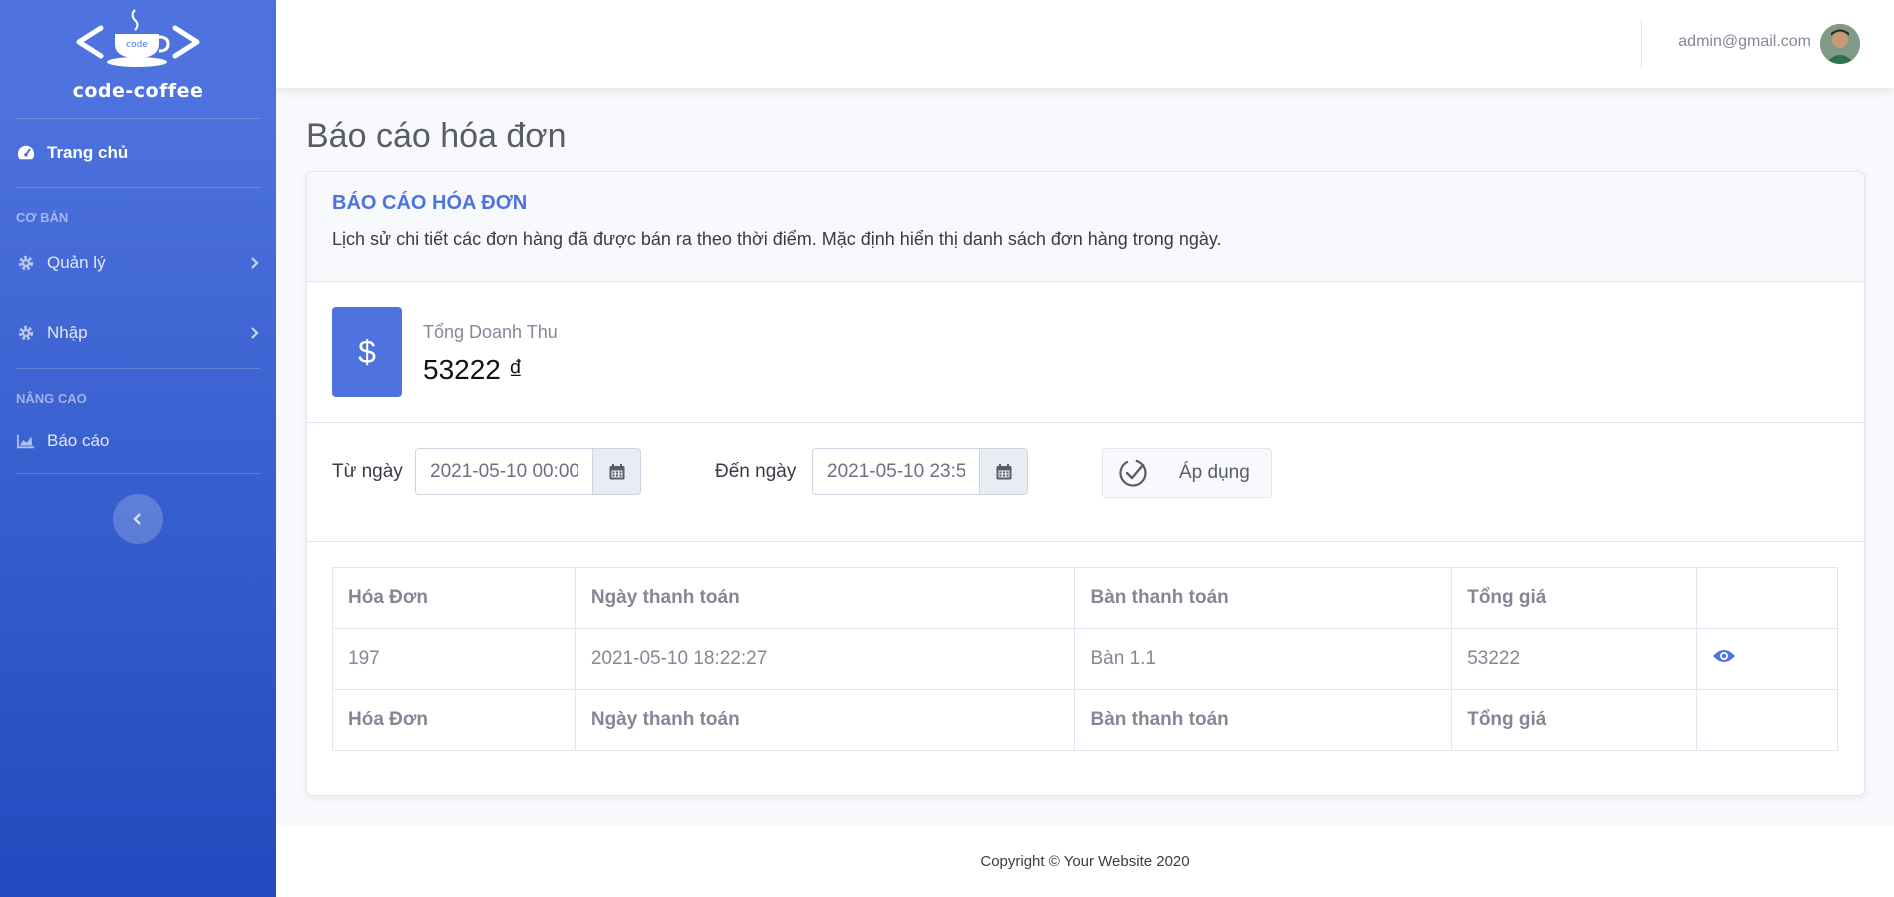  I want to click on payment-date-cell: 2021-05-10 18:22:27, so click(825, 659).